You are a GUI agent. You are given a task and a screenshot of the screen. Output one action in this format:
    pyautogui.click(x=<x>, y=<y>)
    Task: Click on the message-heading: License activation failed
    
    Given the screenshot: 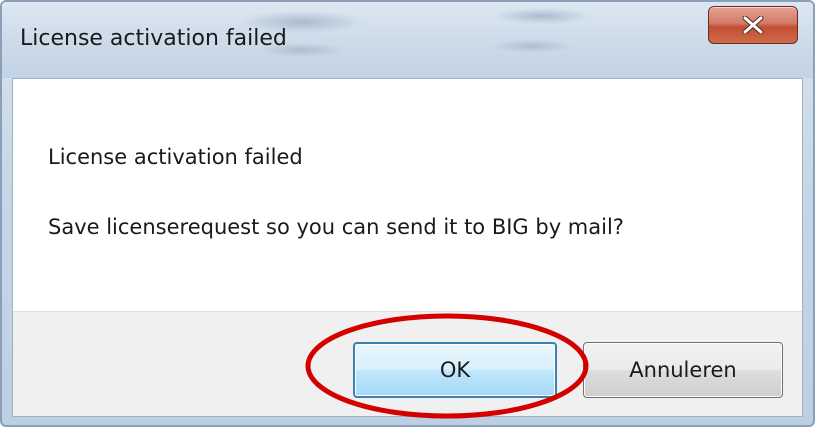 What is the action you would take?
    pyautogui.click(x=175, y=157)
    